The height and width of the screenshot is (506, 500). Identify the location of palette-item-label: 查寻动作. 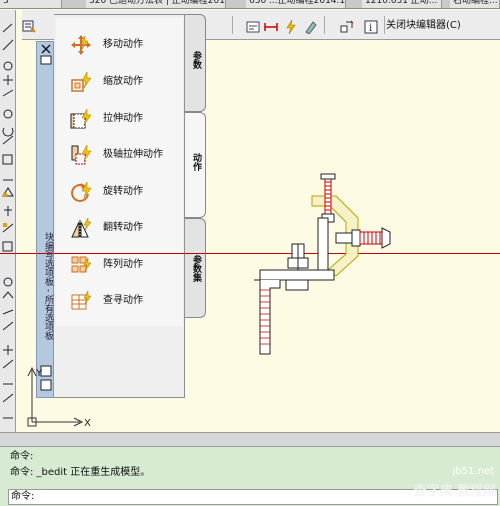
(123, 300).